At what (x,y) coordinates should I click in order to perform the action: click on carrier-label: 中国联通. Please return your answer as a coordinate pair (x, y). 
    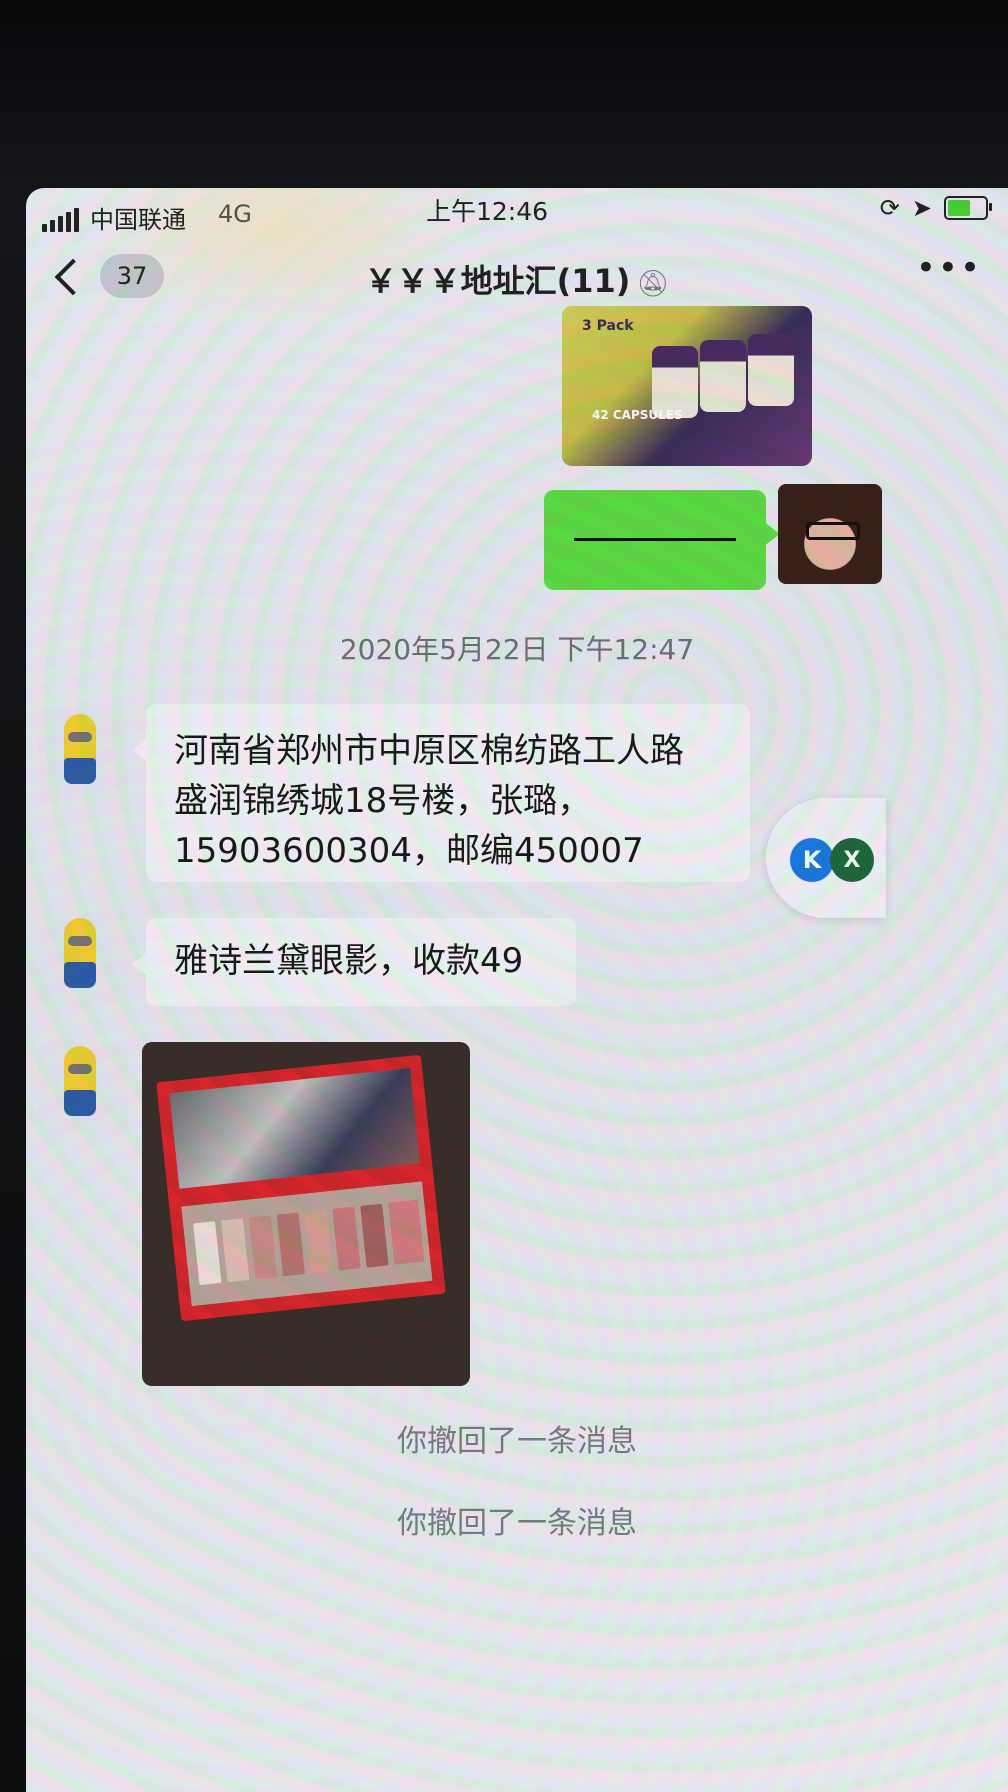
    Looking at the image, I should click on (138, 220).